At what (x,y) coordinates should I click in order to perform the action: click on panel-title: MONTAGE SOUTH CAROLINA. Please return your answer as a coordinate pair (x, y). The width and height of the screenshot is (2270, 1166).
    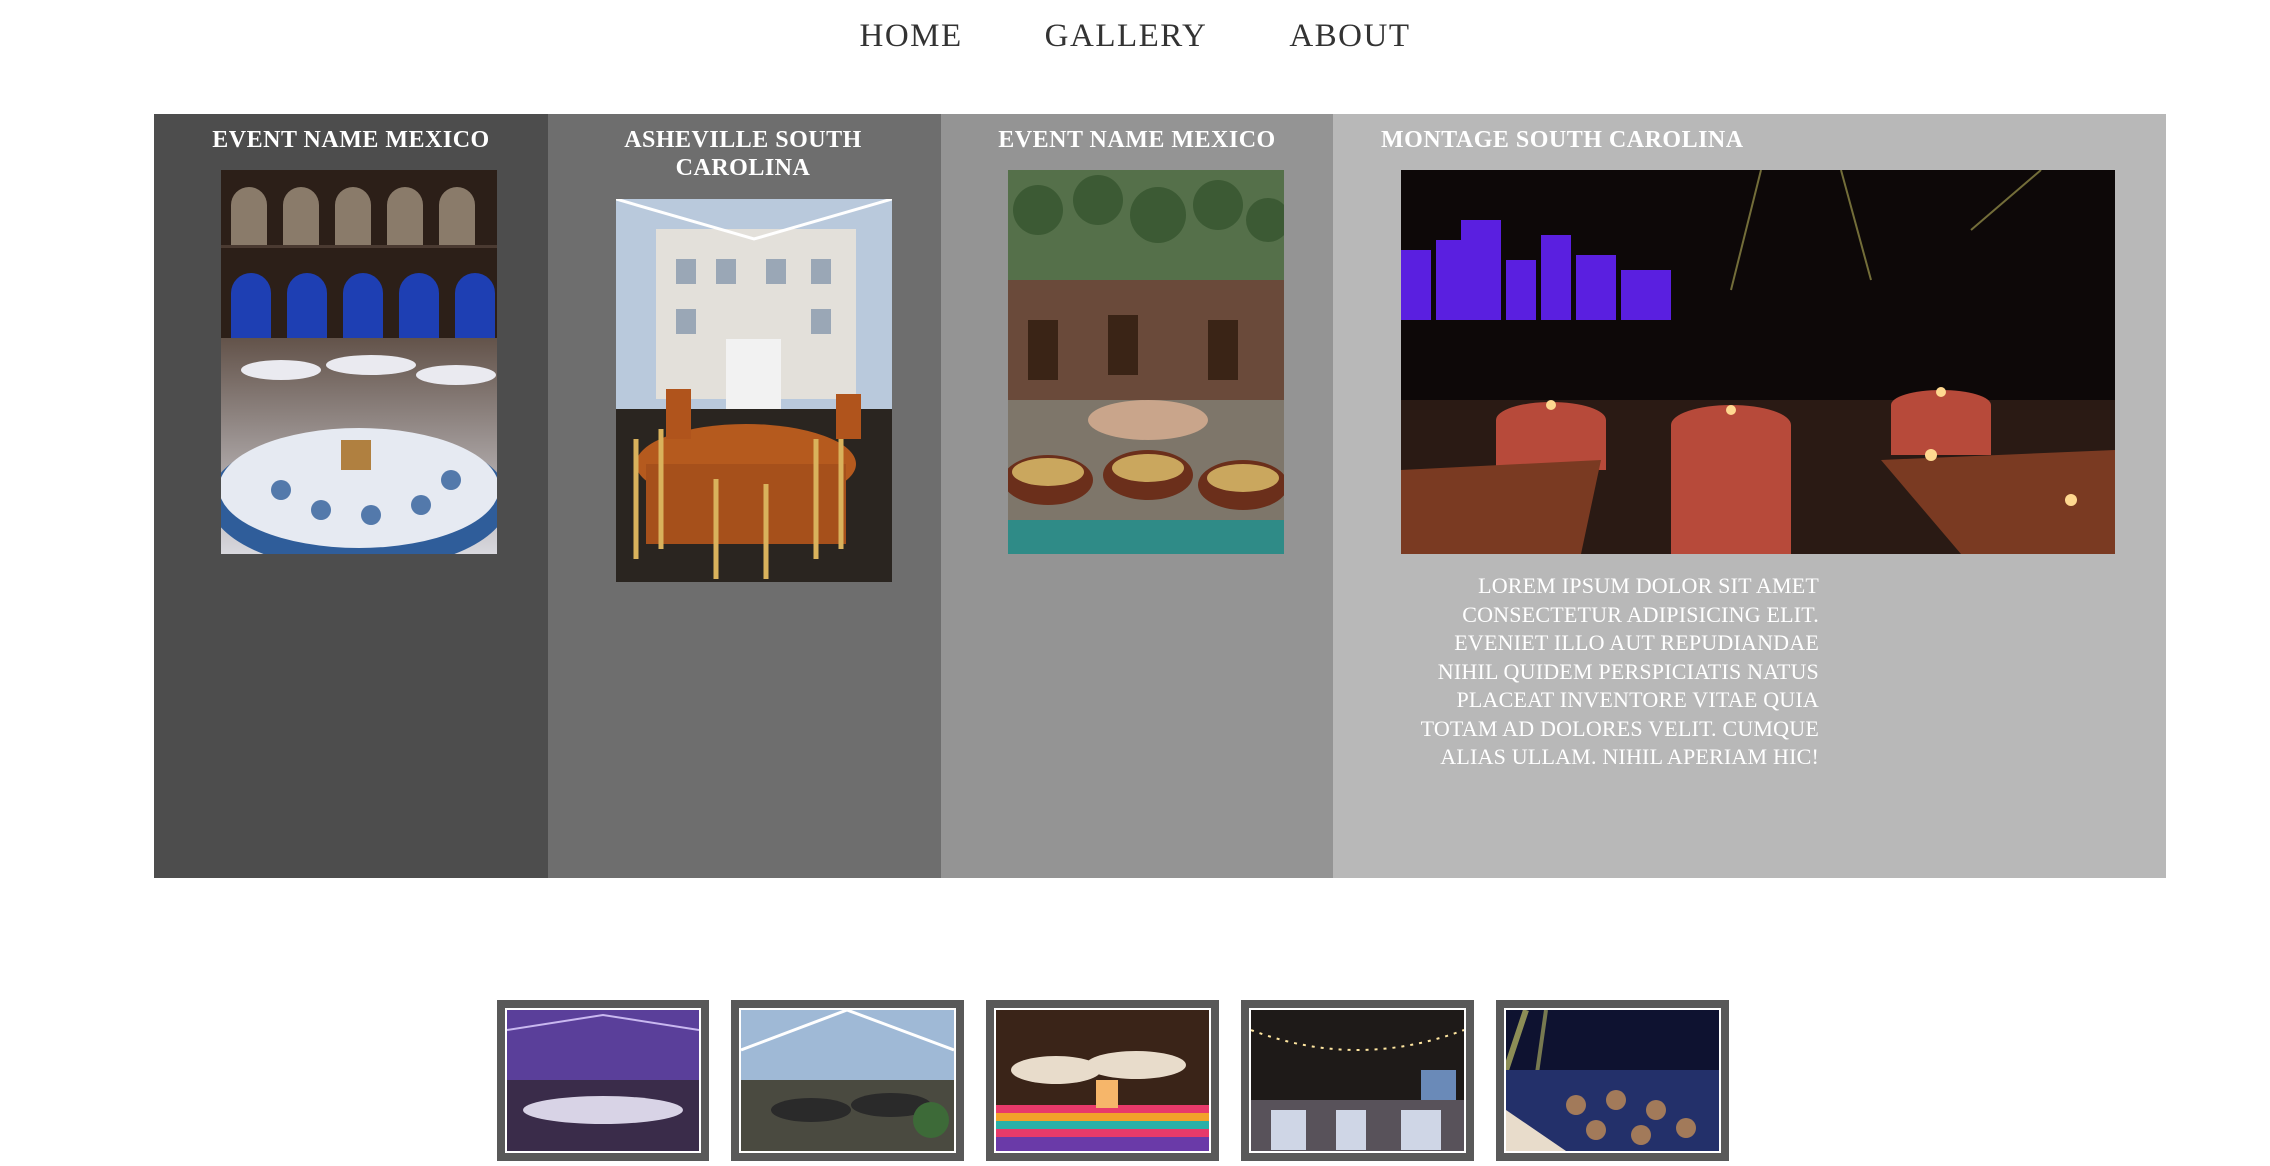
    Looking at the image, I should click on (1562, 140).